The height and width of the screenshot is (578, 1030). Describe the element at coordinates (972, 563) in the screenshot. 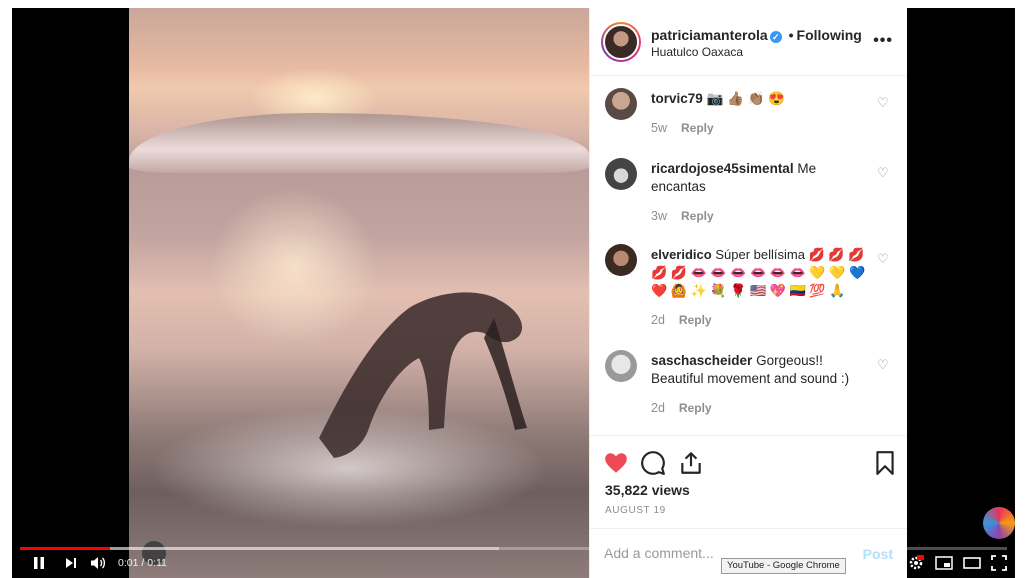

I see `theater-mode-icon` at that location.